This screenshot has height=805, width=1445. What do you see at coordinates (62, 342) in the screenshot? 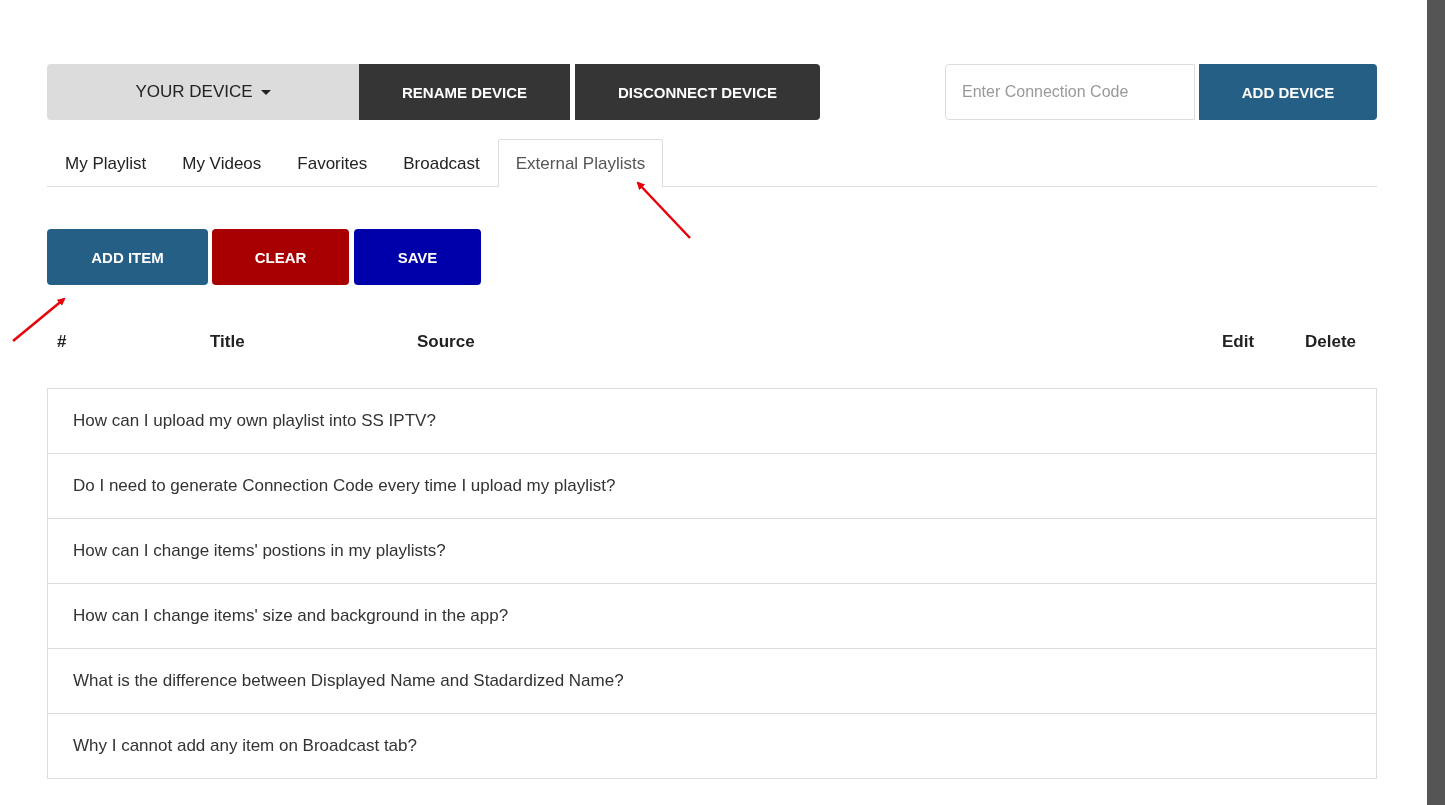
I see `column-header: #` at bounding box center [62, 342].